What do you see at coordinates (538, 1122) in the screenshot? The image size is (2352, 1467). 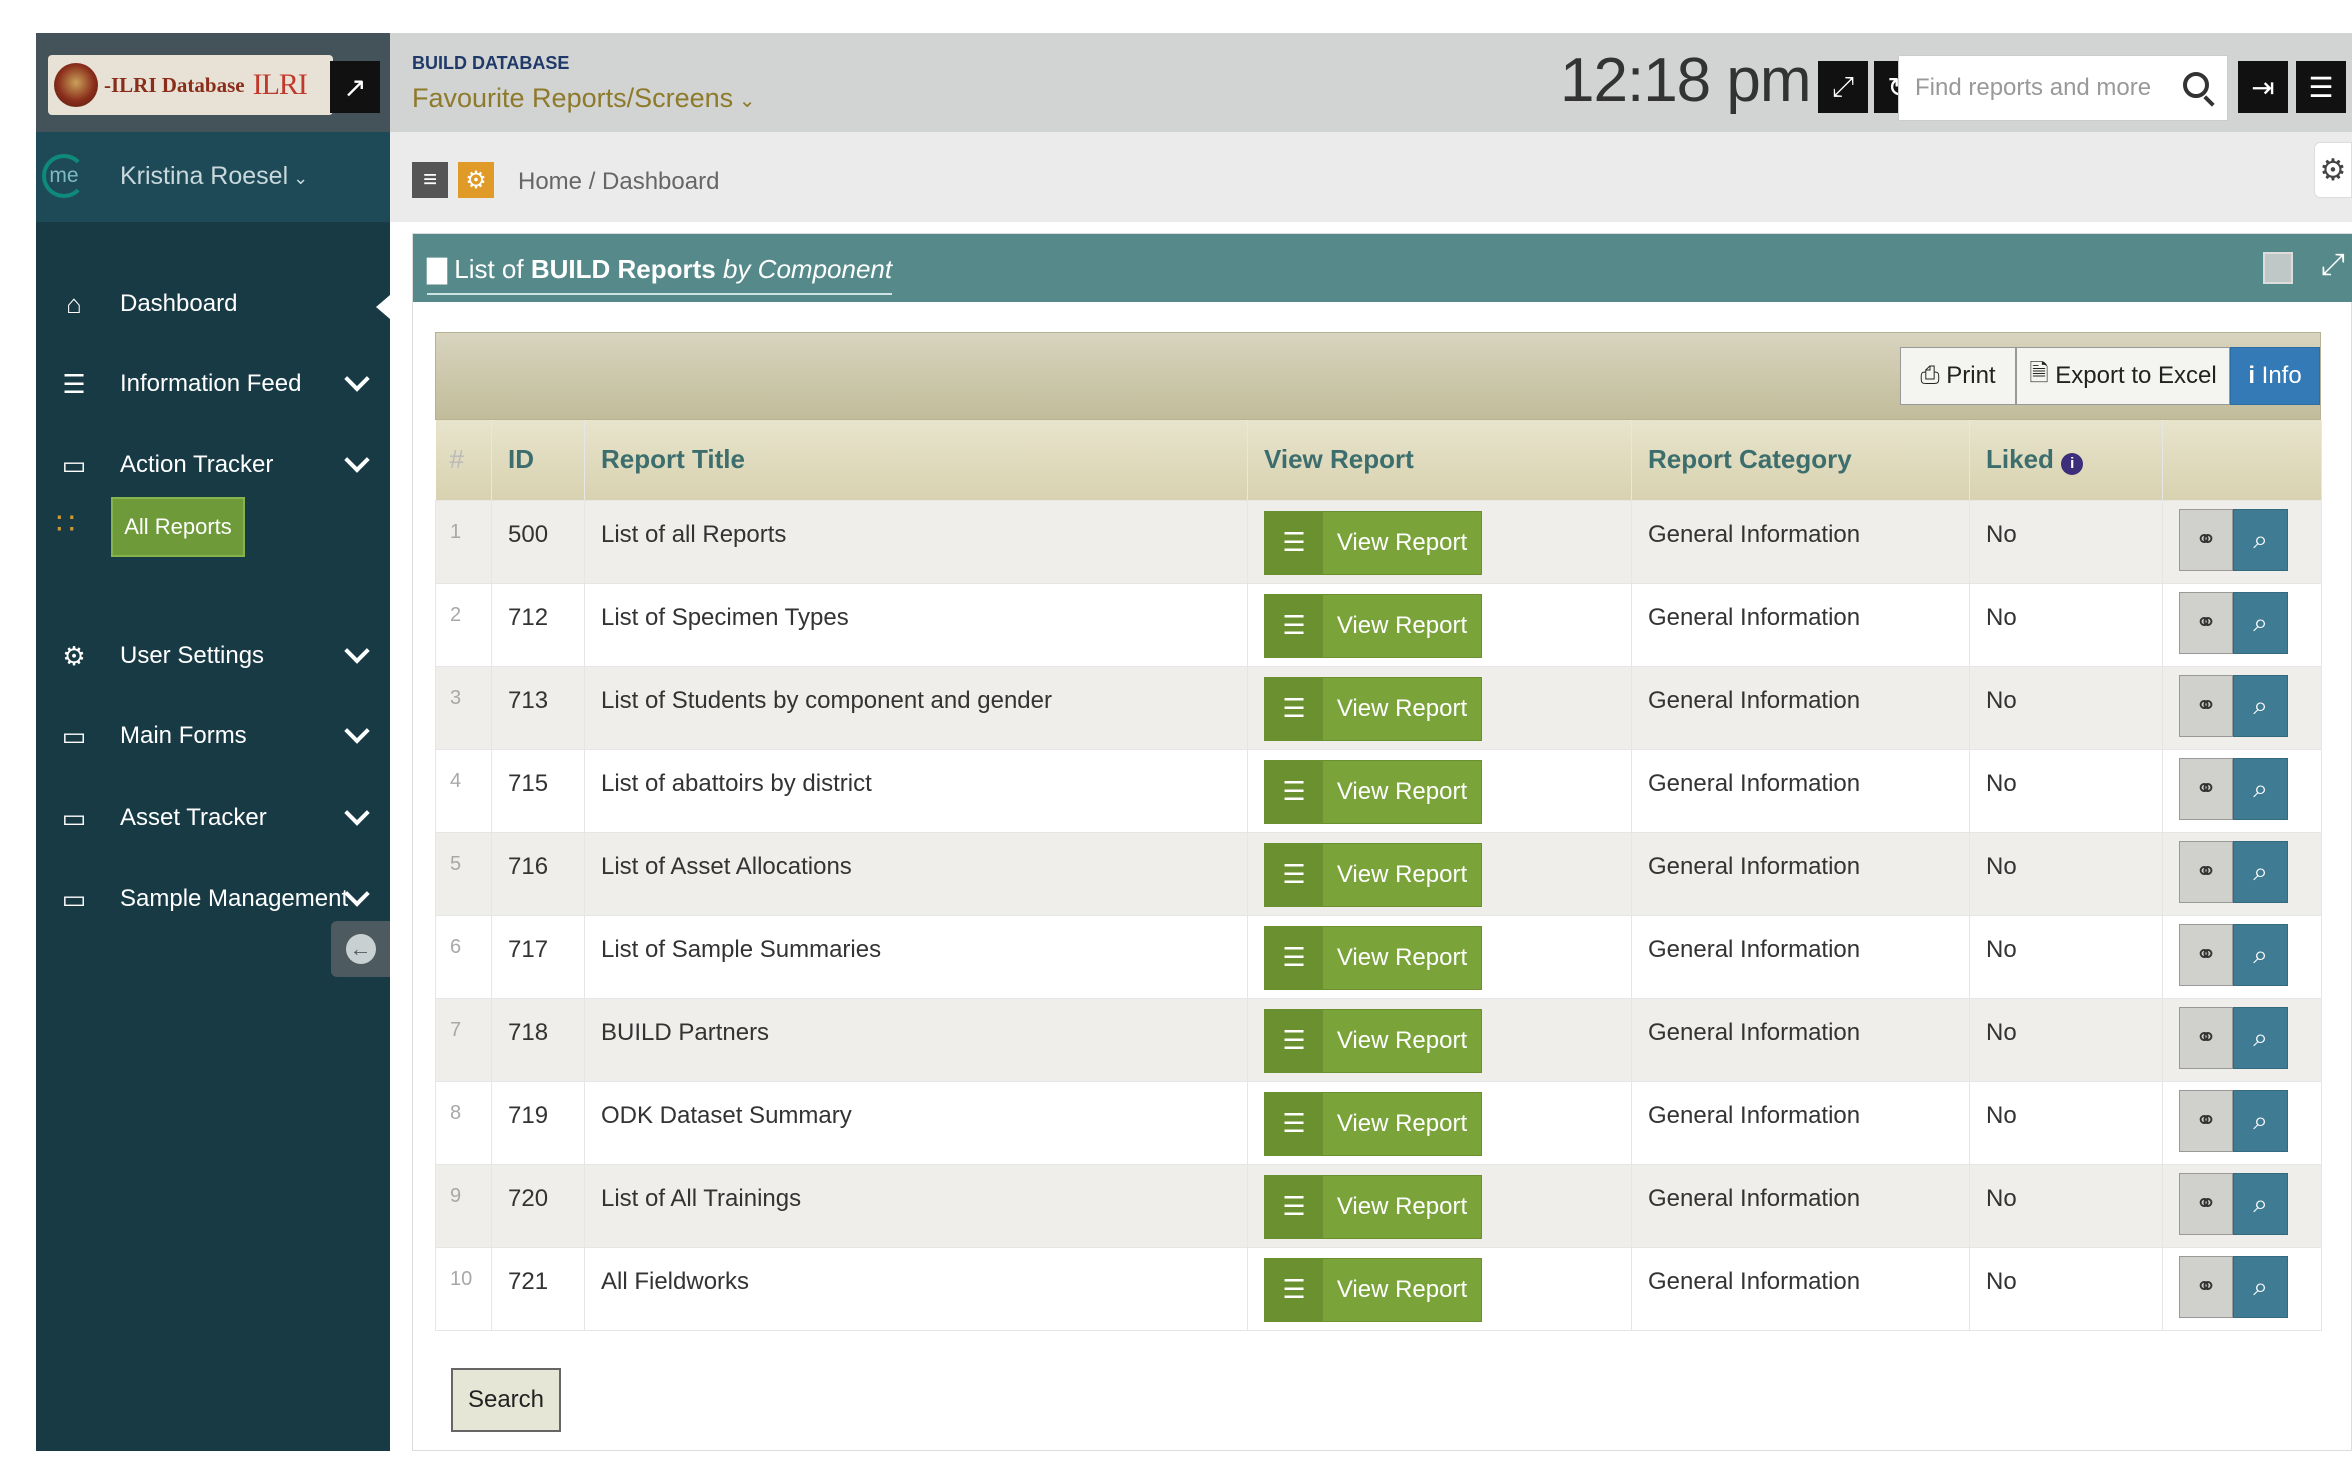 I see `report-id: 719` at bounding box center [538, 1122].